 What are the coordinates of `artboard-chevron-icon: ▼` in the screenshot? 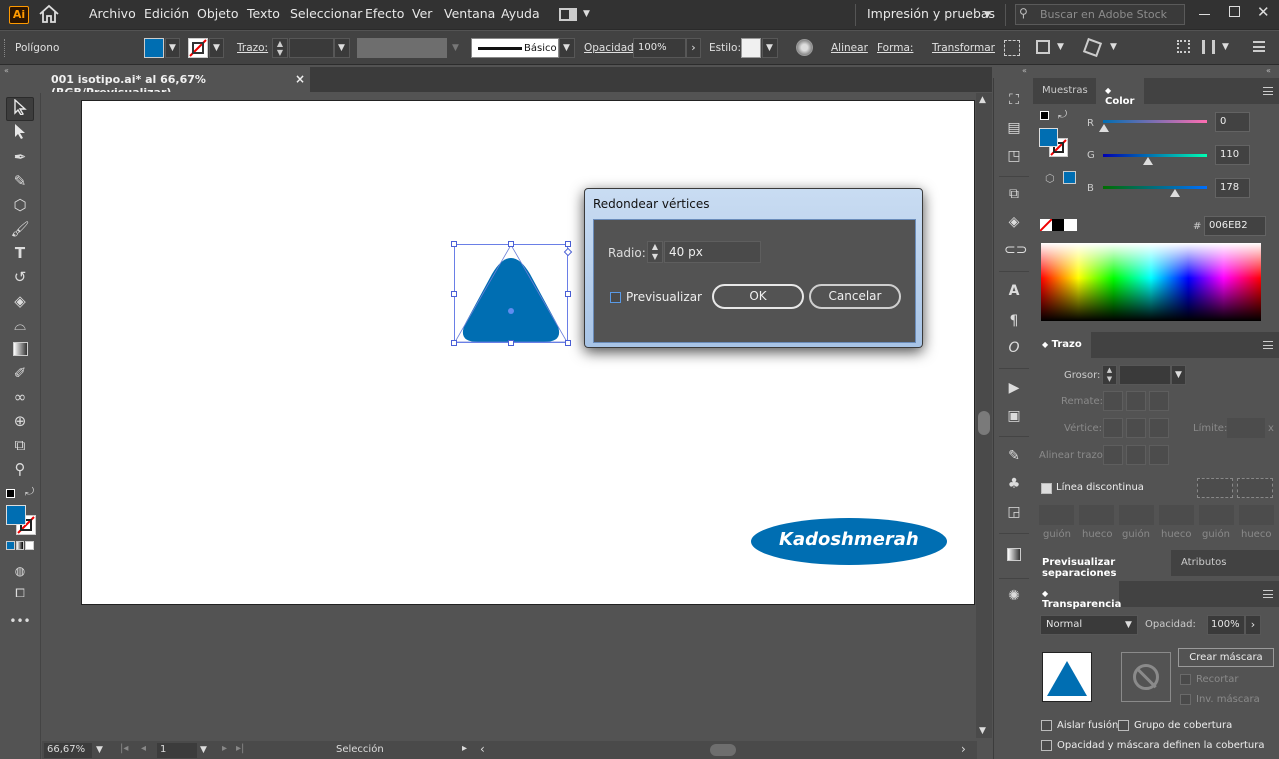 It's located at (203, 750).